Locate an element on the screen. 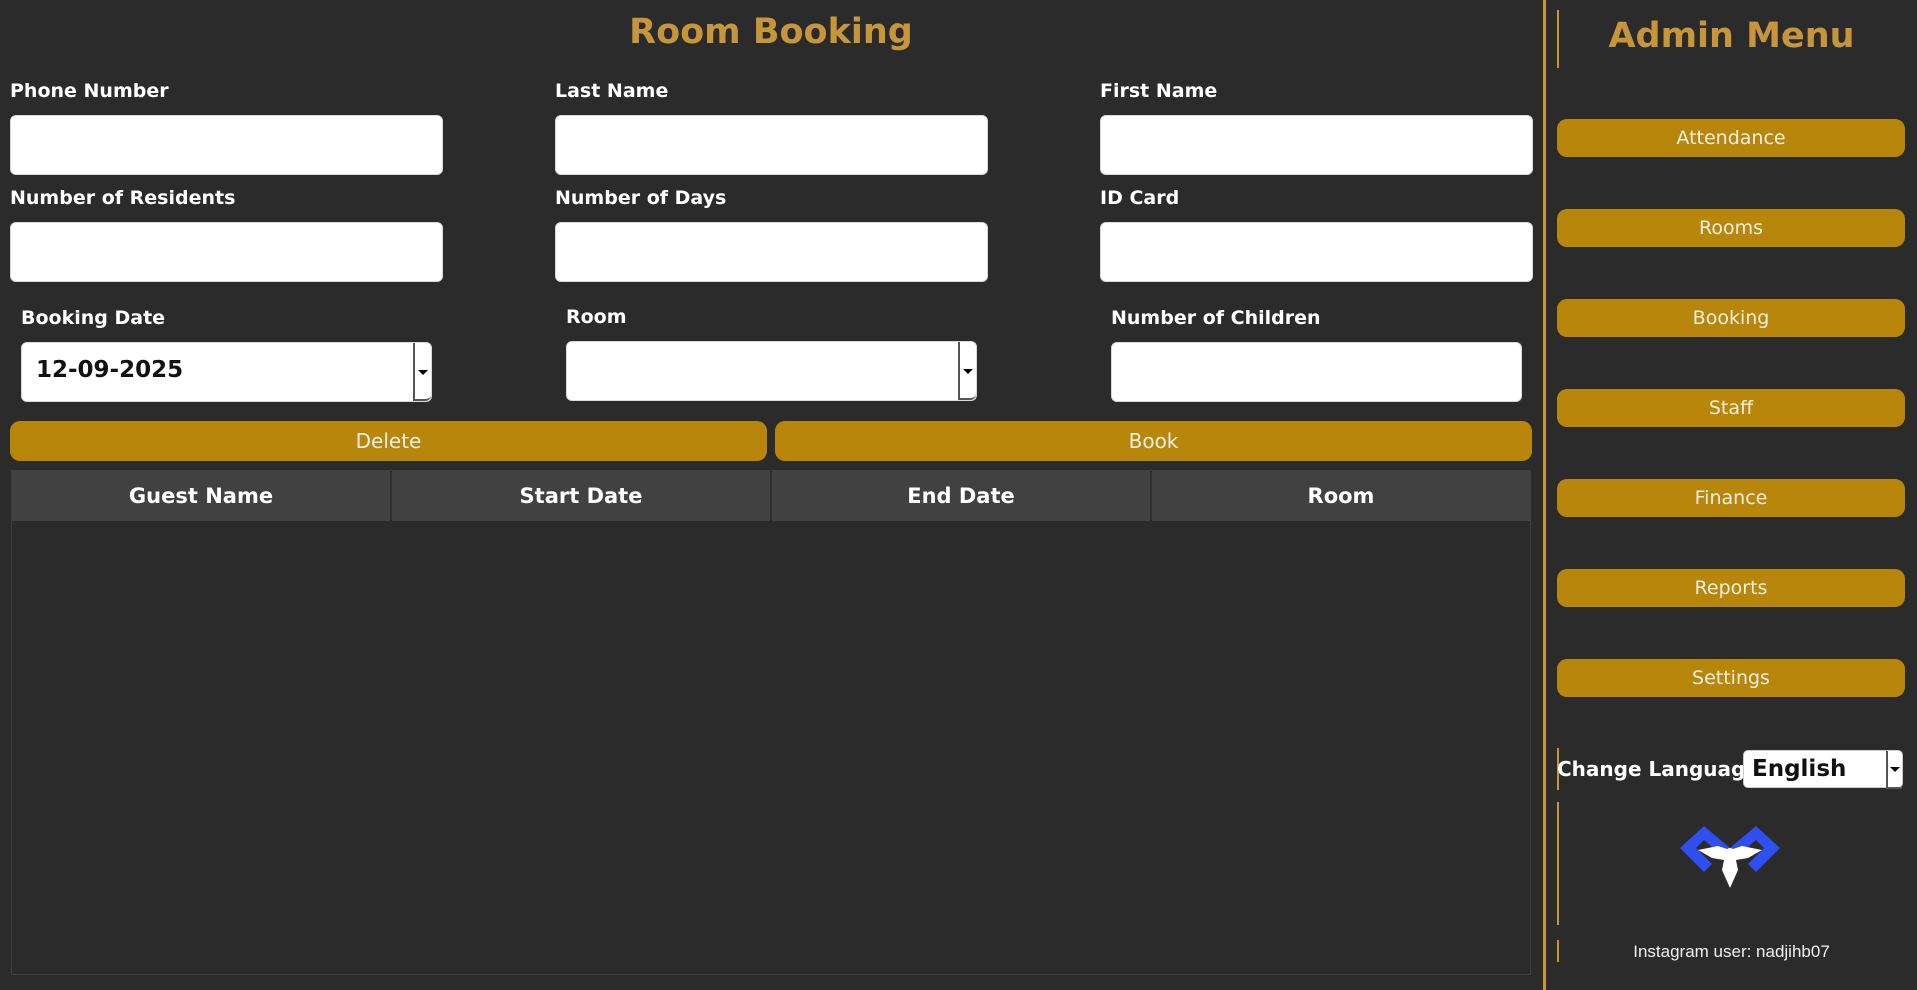  column-header-end-date: End Date is located at coordinates (962, 496).